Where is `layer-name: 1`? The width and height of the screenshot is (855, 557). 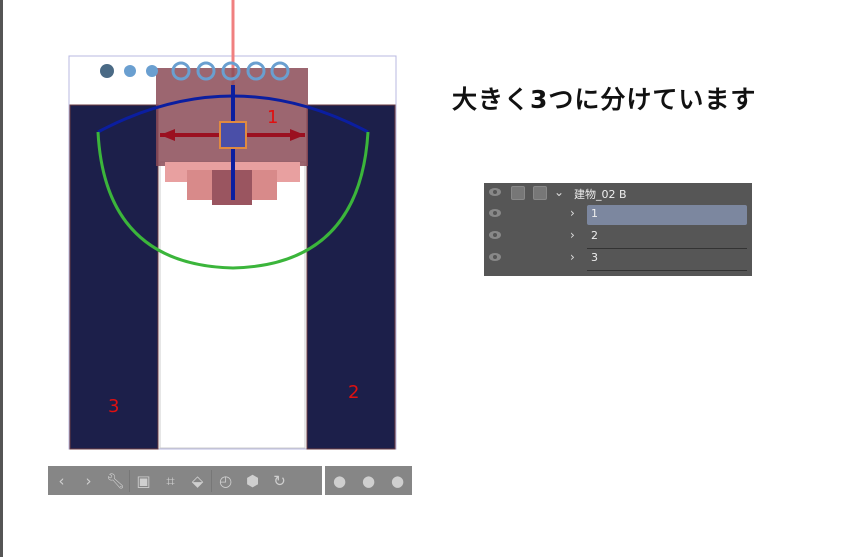
layer-name: 1 is located at coordinates (594, 213).